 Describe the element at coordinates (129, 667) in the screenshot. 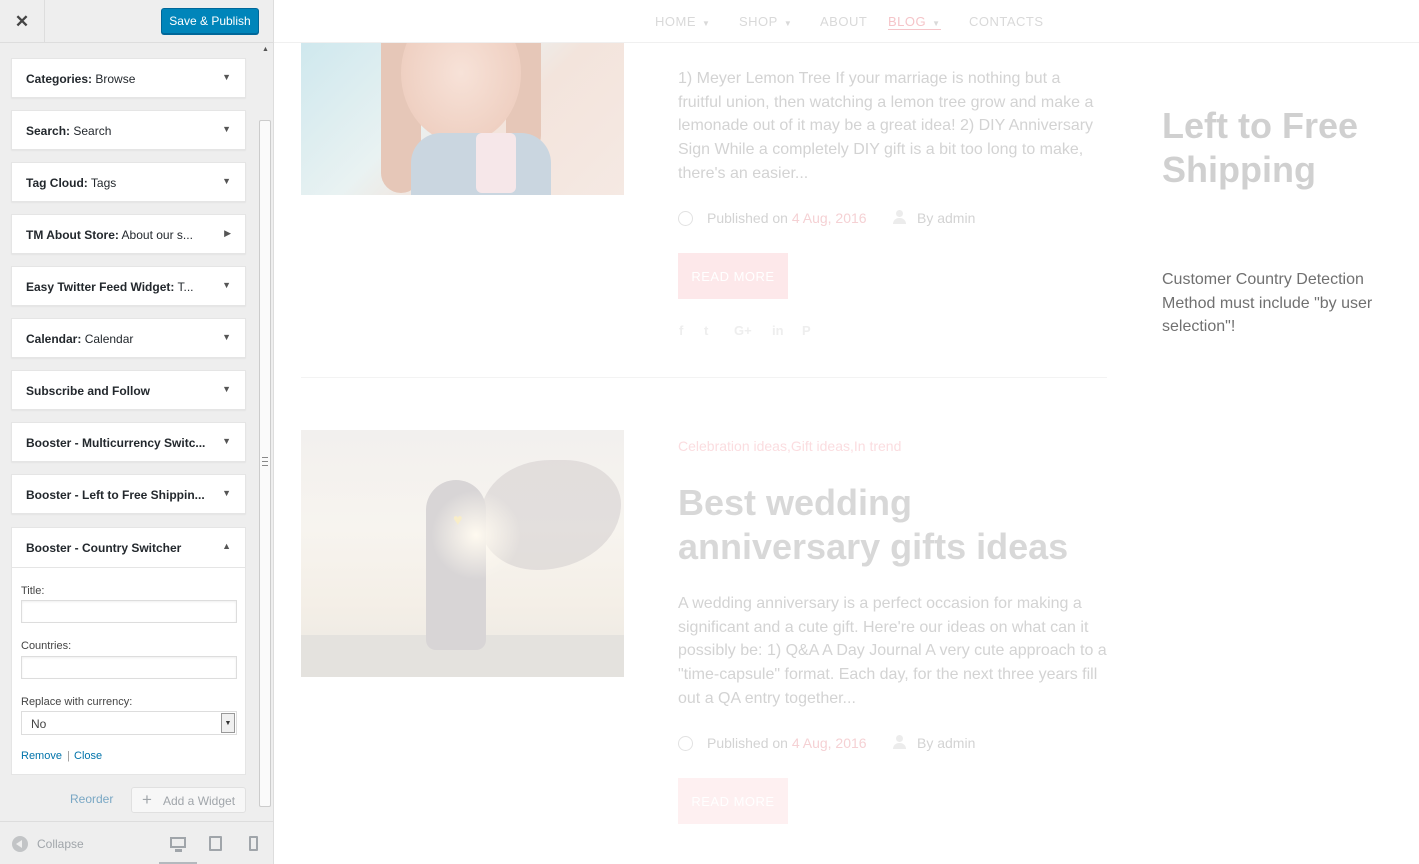

I see `countries-input` at that location.